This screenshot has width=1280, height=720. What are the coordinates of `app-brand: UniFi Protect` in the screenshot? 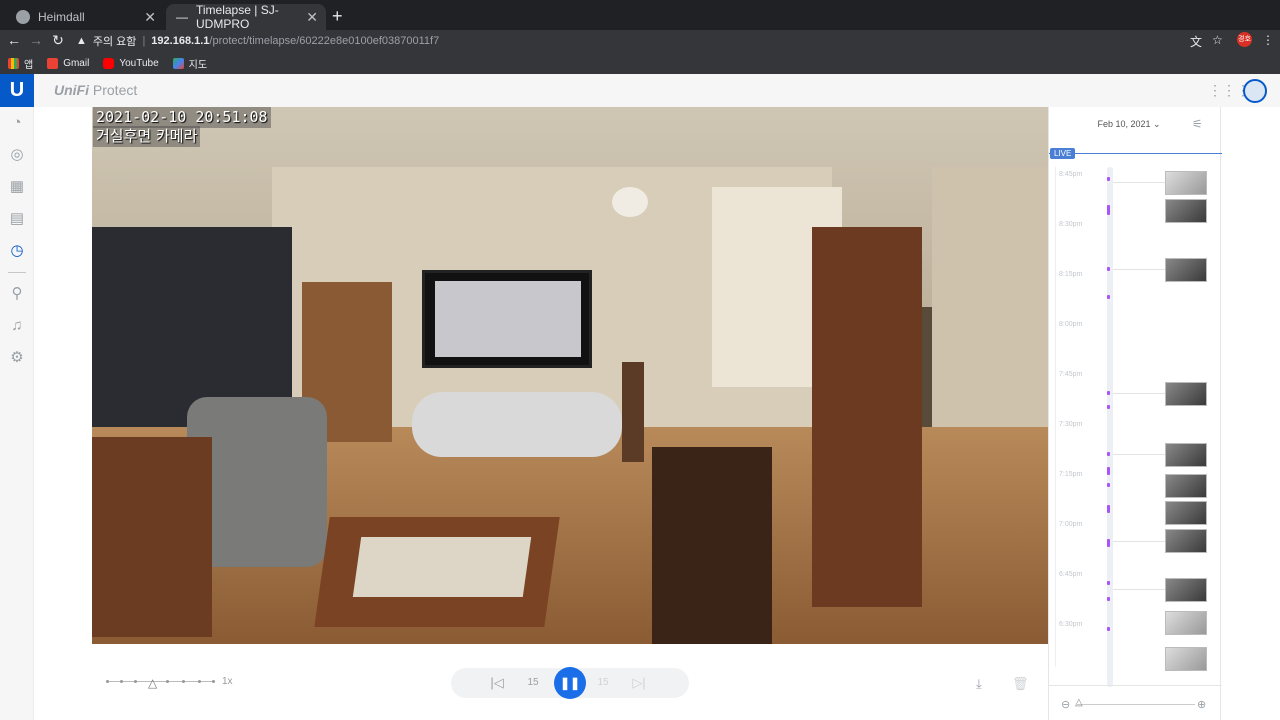 It's located at (95, 90).